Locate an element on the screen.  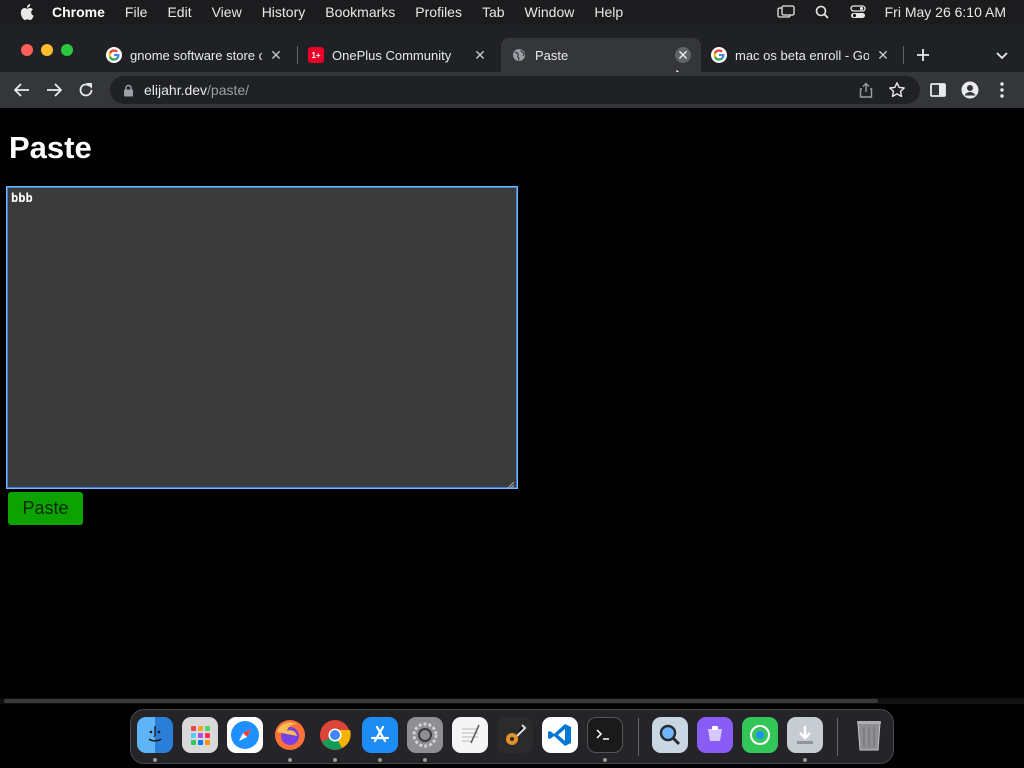
oneplus-icon: 1+ is located at coordinates (316, 55).